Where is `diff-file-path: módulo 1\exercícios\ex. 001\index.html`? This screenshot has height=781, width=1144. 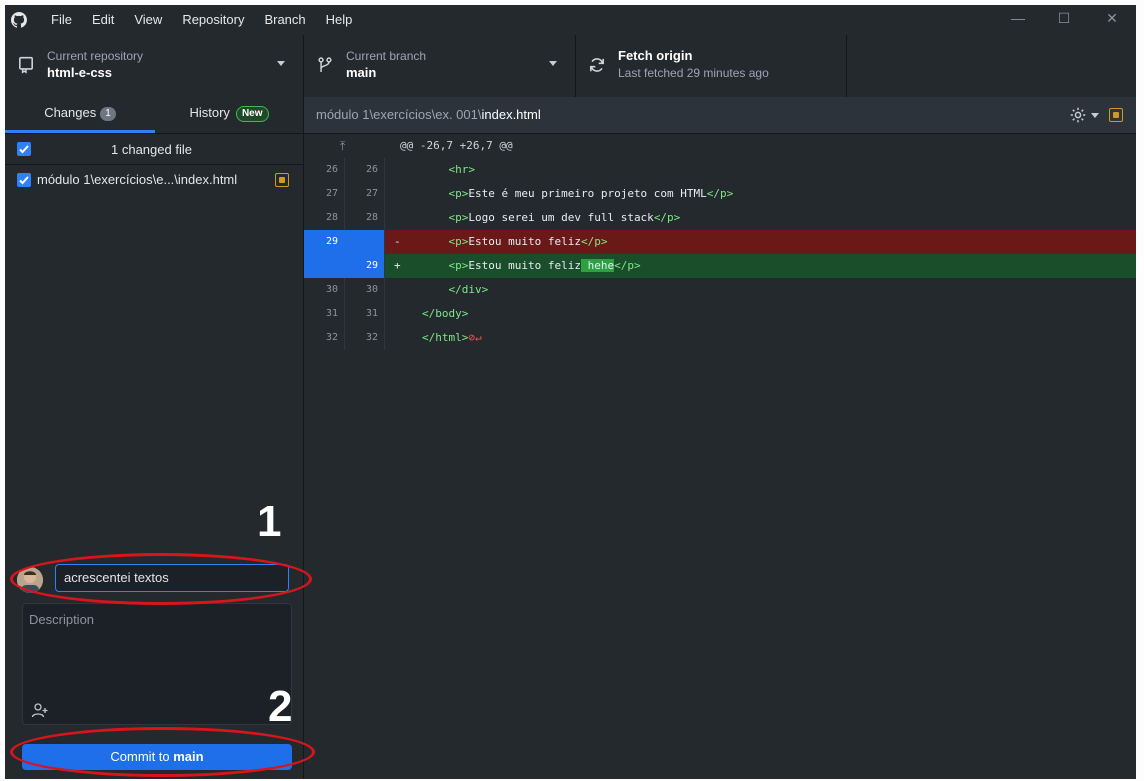
diff-file-path: módulo 1\exercícios\ex. 001\index.html is located at coordinates (428, 114).